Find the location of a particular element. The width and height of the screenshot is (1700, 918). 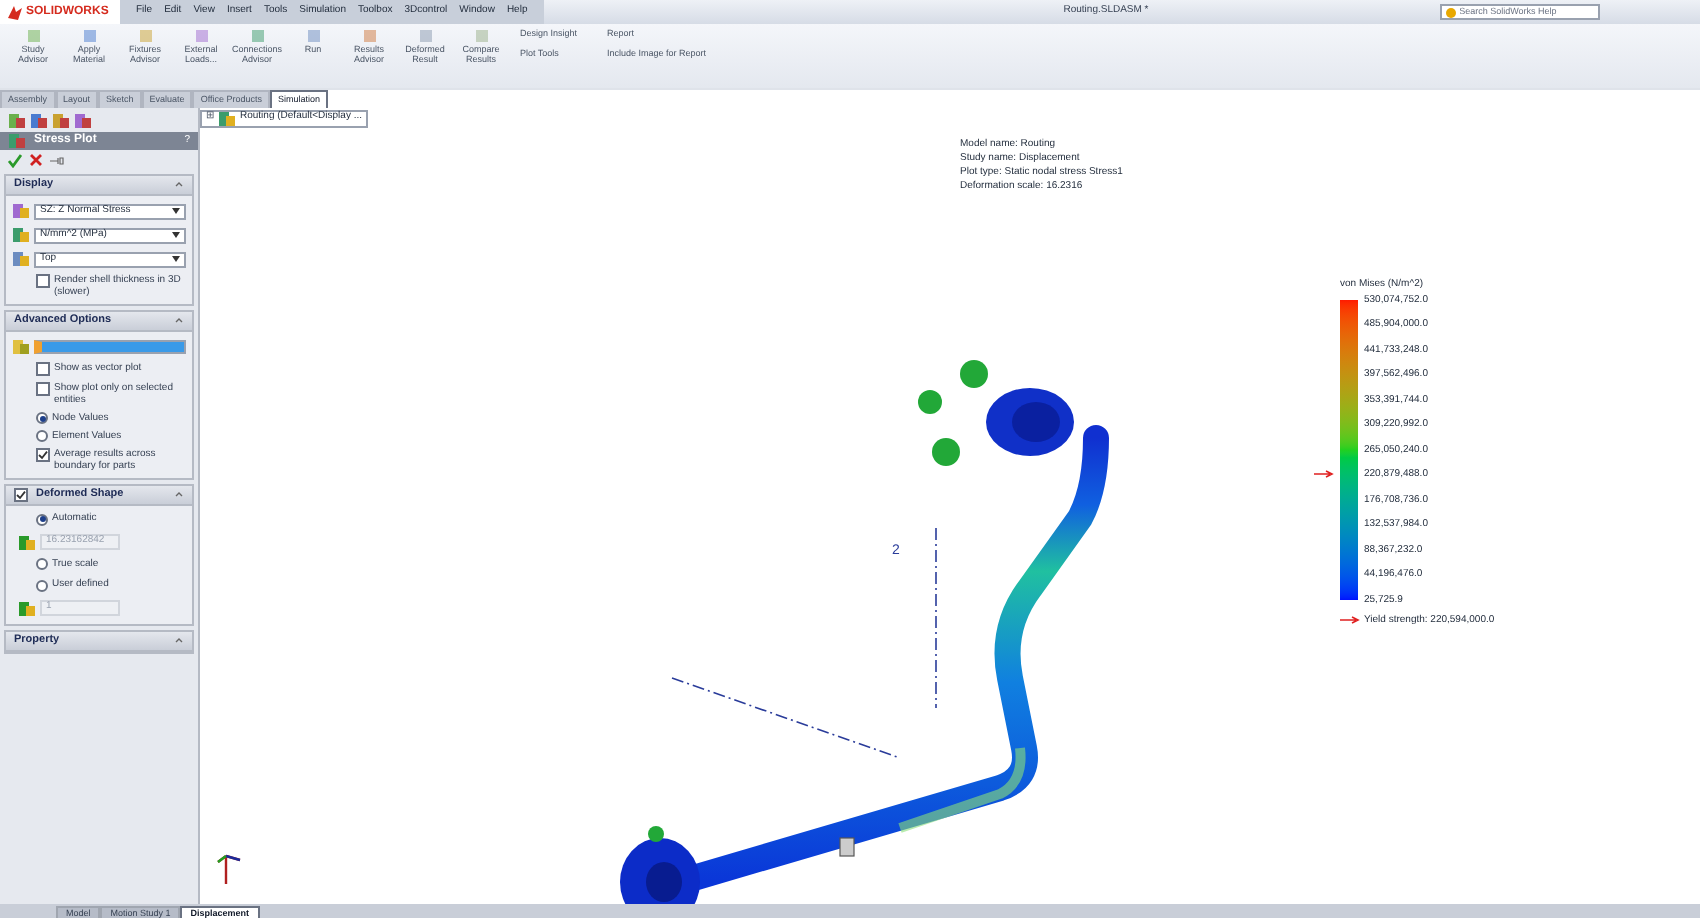

stress-plot-icon is located at coordinates (17, 141).